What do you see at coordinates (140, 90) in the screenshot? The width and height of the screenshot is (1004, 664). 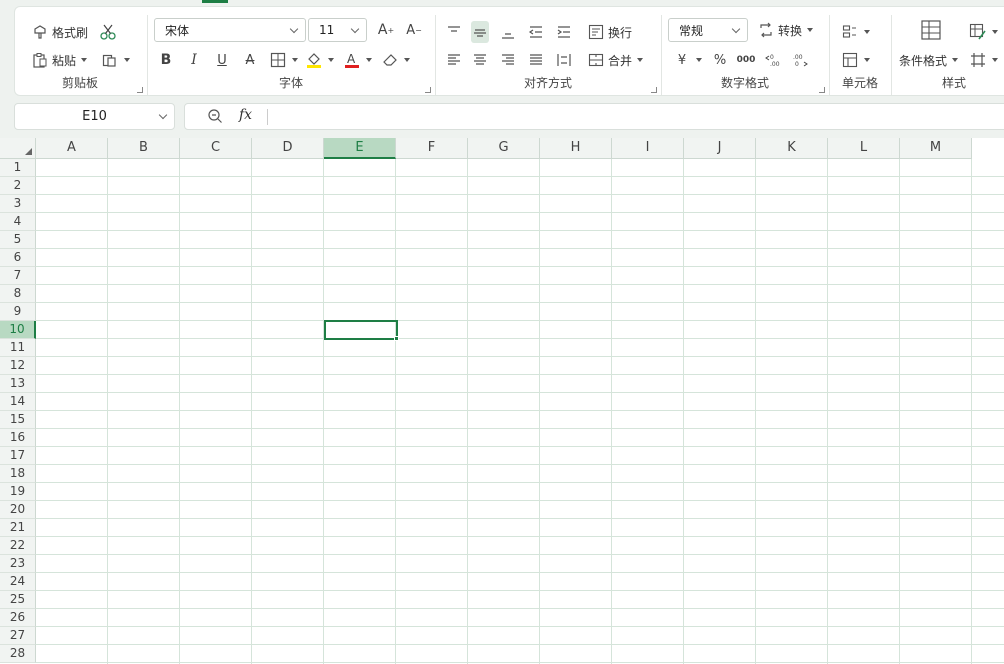 I see `clipboard-dialog-launcher-icon` at bounding box center [140, 90].